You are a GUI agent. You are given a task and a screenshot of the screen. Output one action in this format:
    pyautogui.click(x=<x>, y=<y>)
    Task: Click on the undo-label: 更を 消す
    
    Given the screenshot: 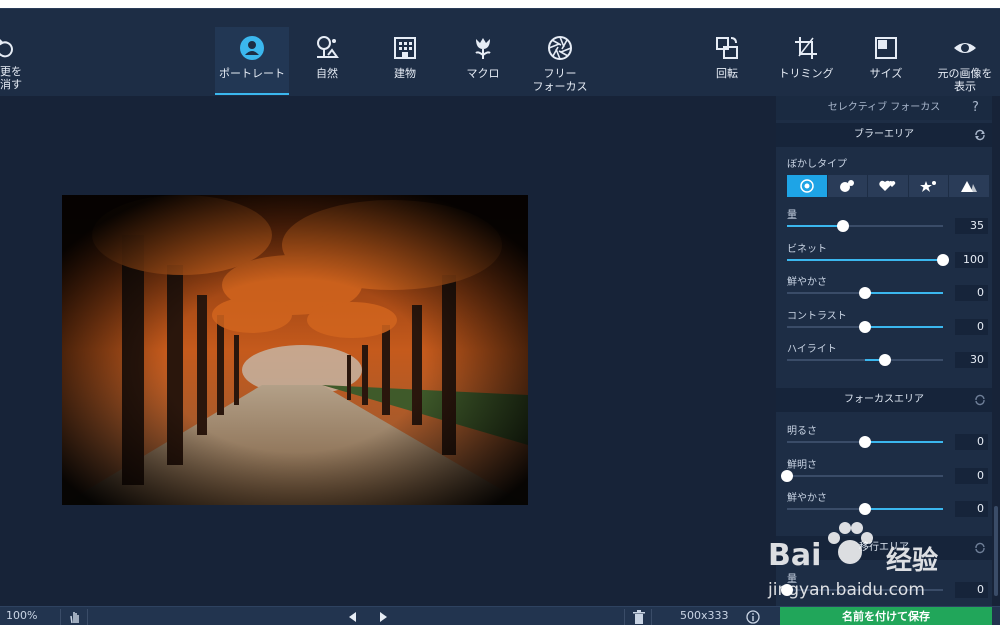 What is the action you would take?
    pyautogui.click(x=11, y=78)
    